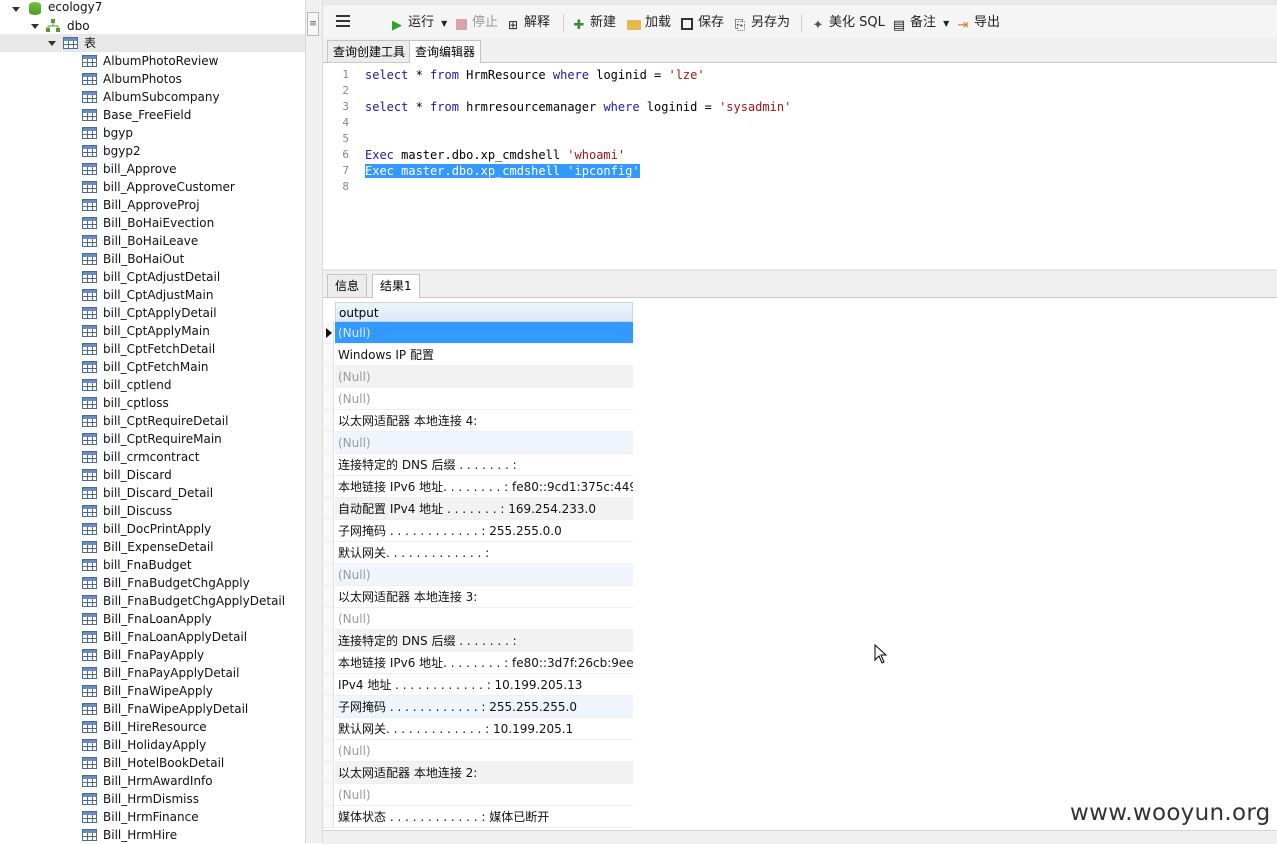 This screenshot has width=1277, height=844. Describe the element at coordinates (484, 421) in the screenshot. I see `grid-cell: 以太网适配器 本地连接 4:` at that location.